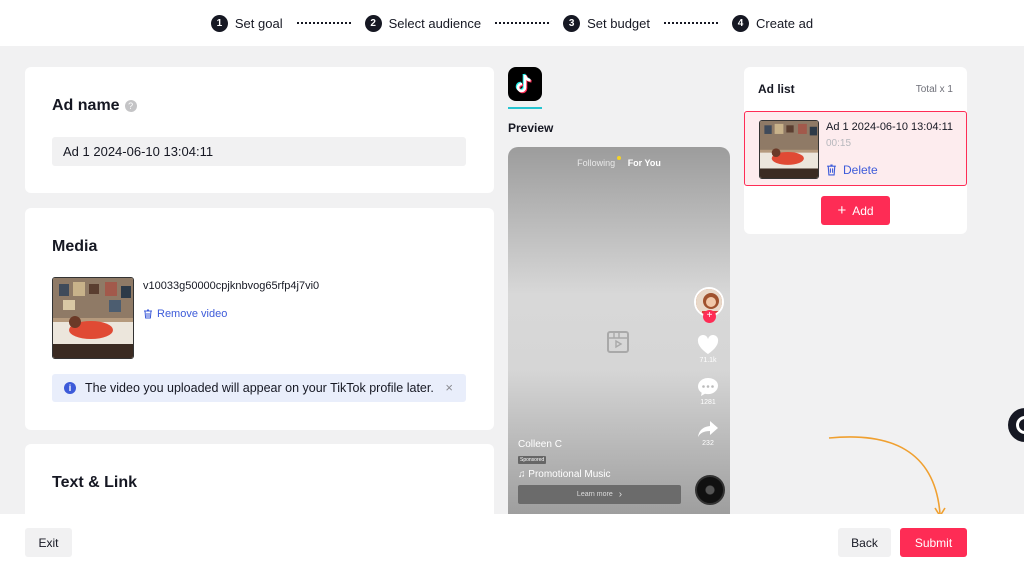 The height and width of the screenshot is (571, 1024). What do you see at coordinates (258, 23) in the screenshot?
I see `step-label: Set goal` at bounding box center [258, 23].